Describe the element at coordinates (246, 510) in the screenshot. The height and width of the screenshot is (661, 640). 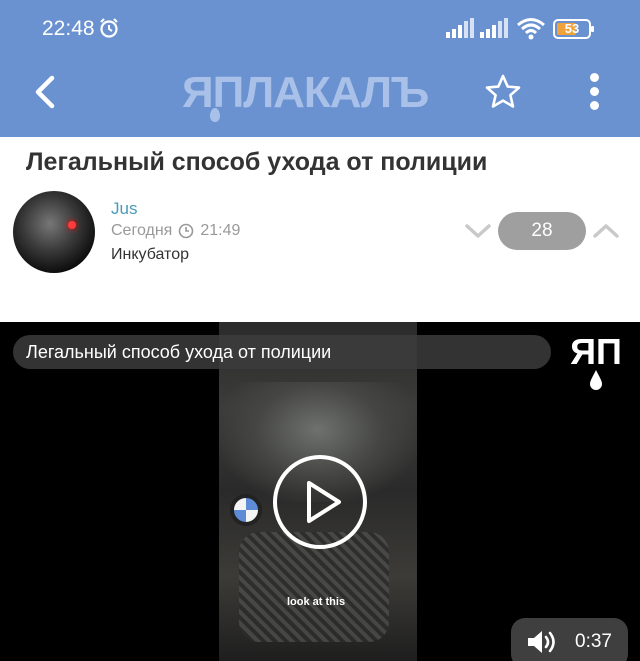
I see `bmw-logo` at that location.